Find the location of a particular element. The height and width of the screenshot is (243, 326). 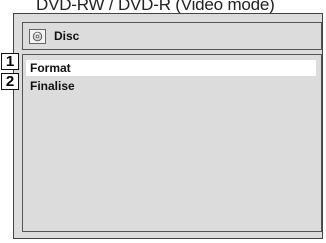

menu-item-finalise: Finalise is located at coordinates (171, 86).